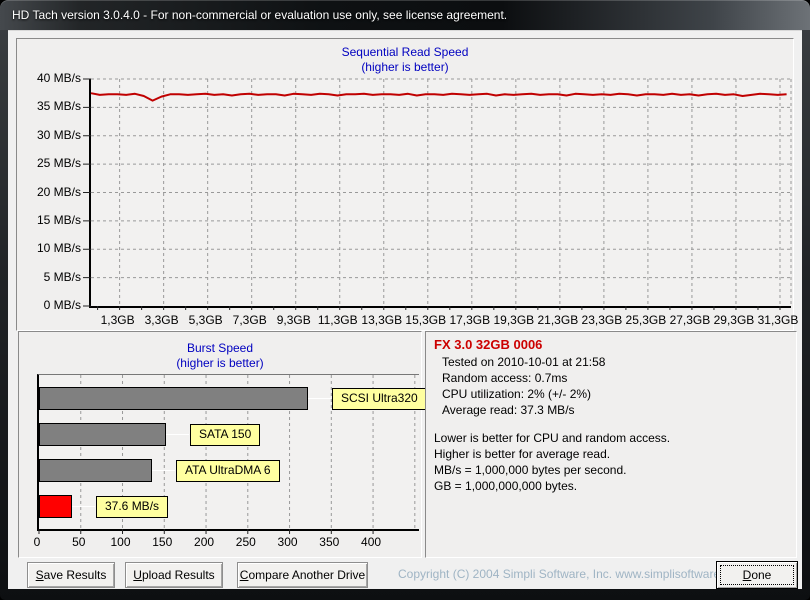 The image size is (810, 600). I want to click on save-results-button: Save Results, so click(71, 575).